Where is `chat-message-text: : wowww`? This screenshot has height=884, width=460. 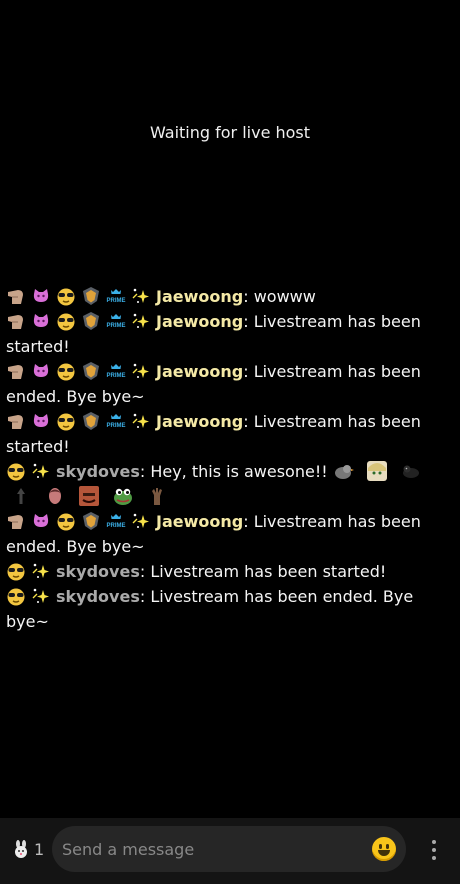 chat-message-text: : wowww is located at coordinates (279, 296).